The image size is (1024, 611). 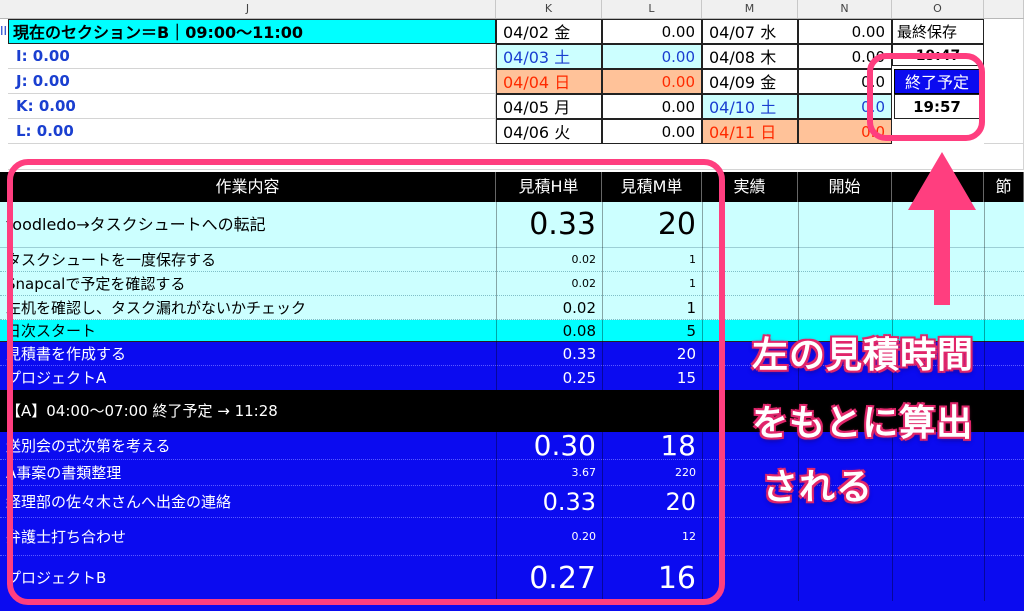 What do you see at coordinates (248, 187) in the screenshot?
I see `header-task: 作業内容` at bounding box center [248, 187].